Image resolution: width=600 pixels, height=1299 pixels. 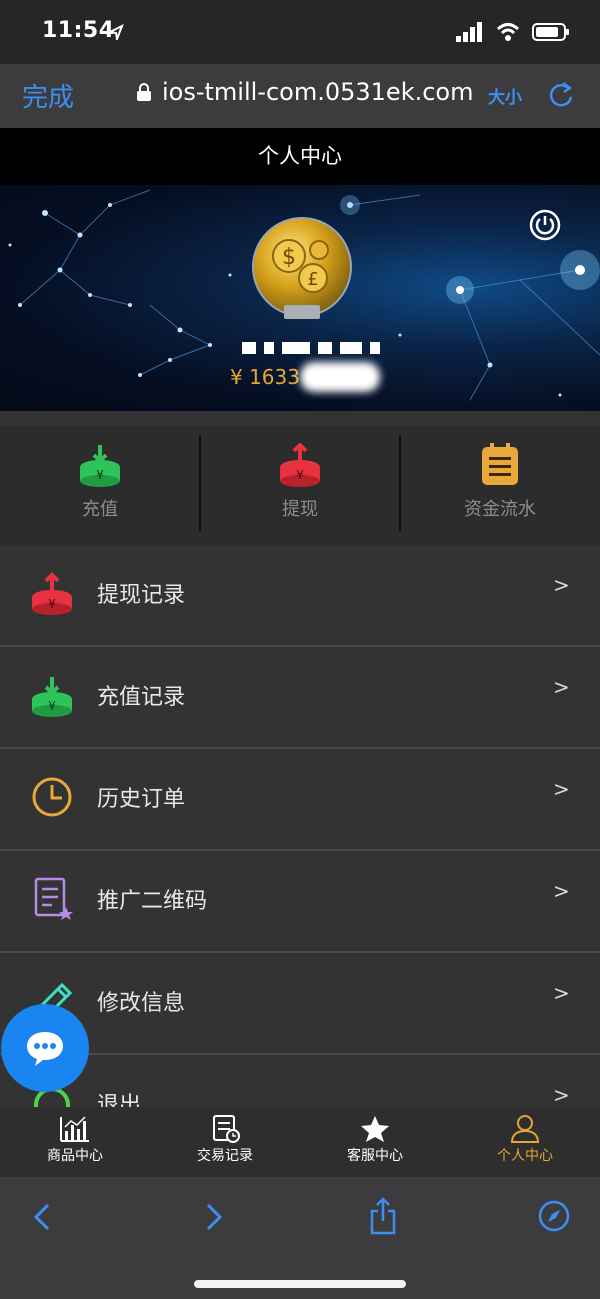 I want to click on text-size-button: 大小, so click(x=505, y=95).